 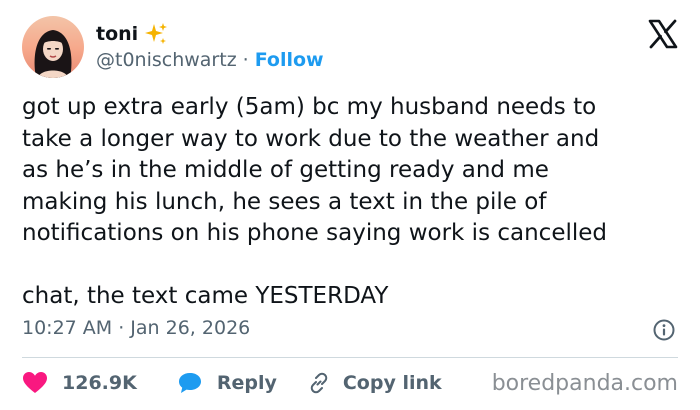 I want to click on sparkles-icon, so click(x=156, y=34).